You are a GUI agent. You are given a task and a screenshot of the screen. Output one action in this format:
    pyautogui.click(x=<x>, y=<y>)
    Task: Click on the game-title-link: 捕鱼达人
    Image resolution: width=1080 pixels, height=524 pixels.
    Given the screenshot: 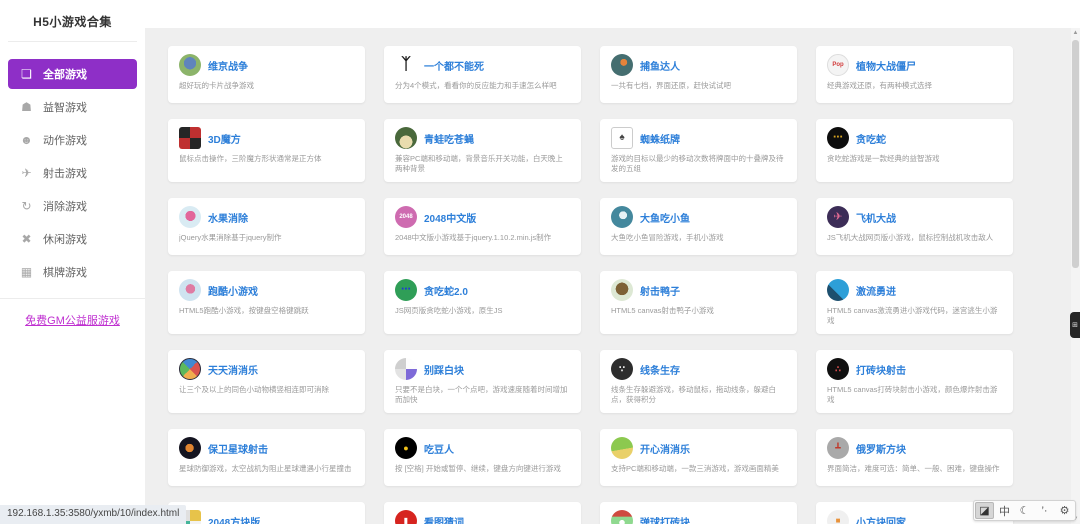 What is the action you would take?
    pyautogui.click(x=660, y=65)
    